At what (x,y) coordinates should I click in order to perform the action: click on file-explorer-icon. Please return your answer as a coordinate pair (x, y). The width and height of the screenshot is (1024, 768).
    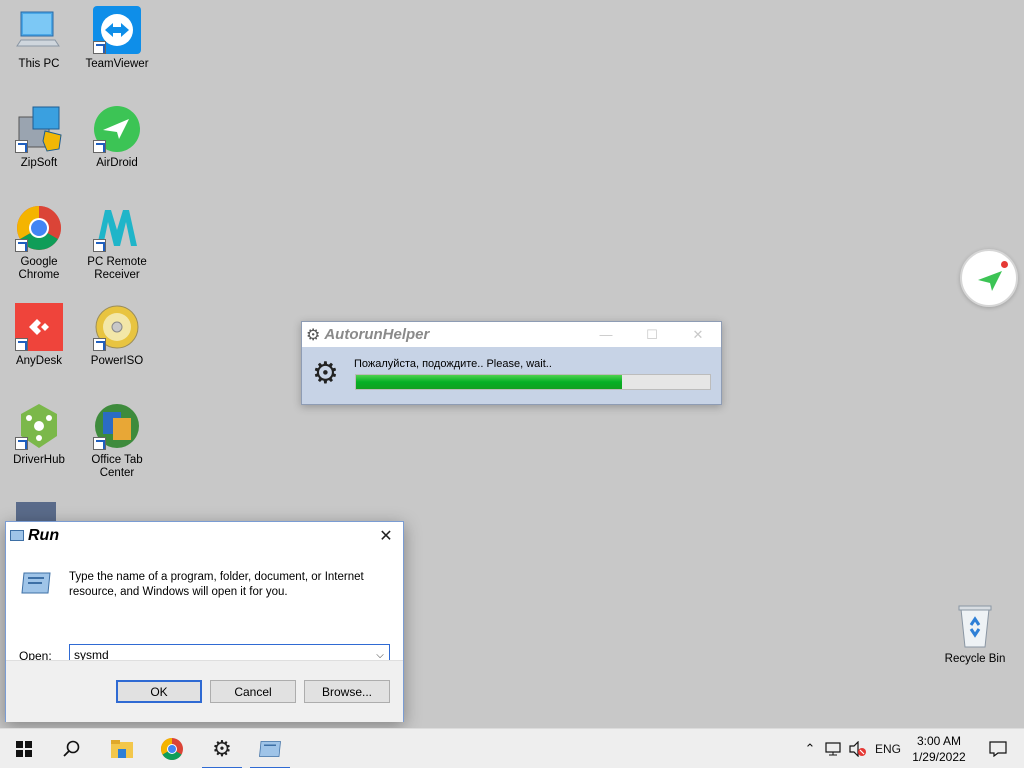
    Looking at the image, I should click on (122, 749).